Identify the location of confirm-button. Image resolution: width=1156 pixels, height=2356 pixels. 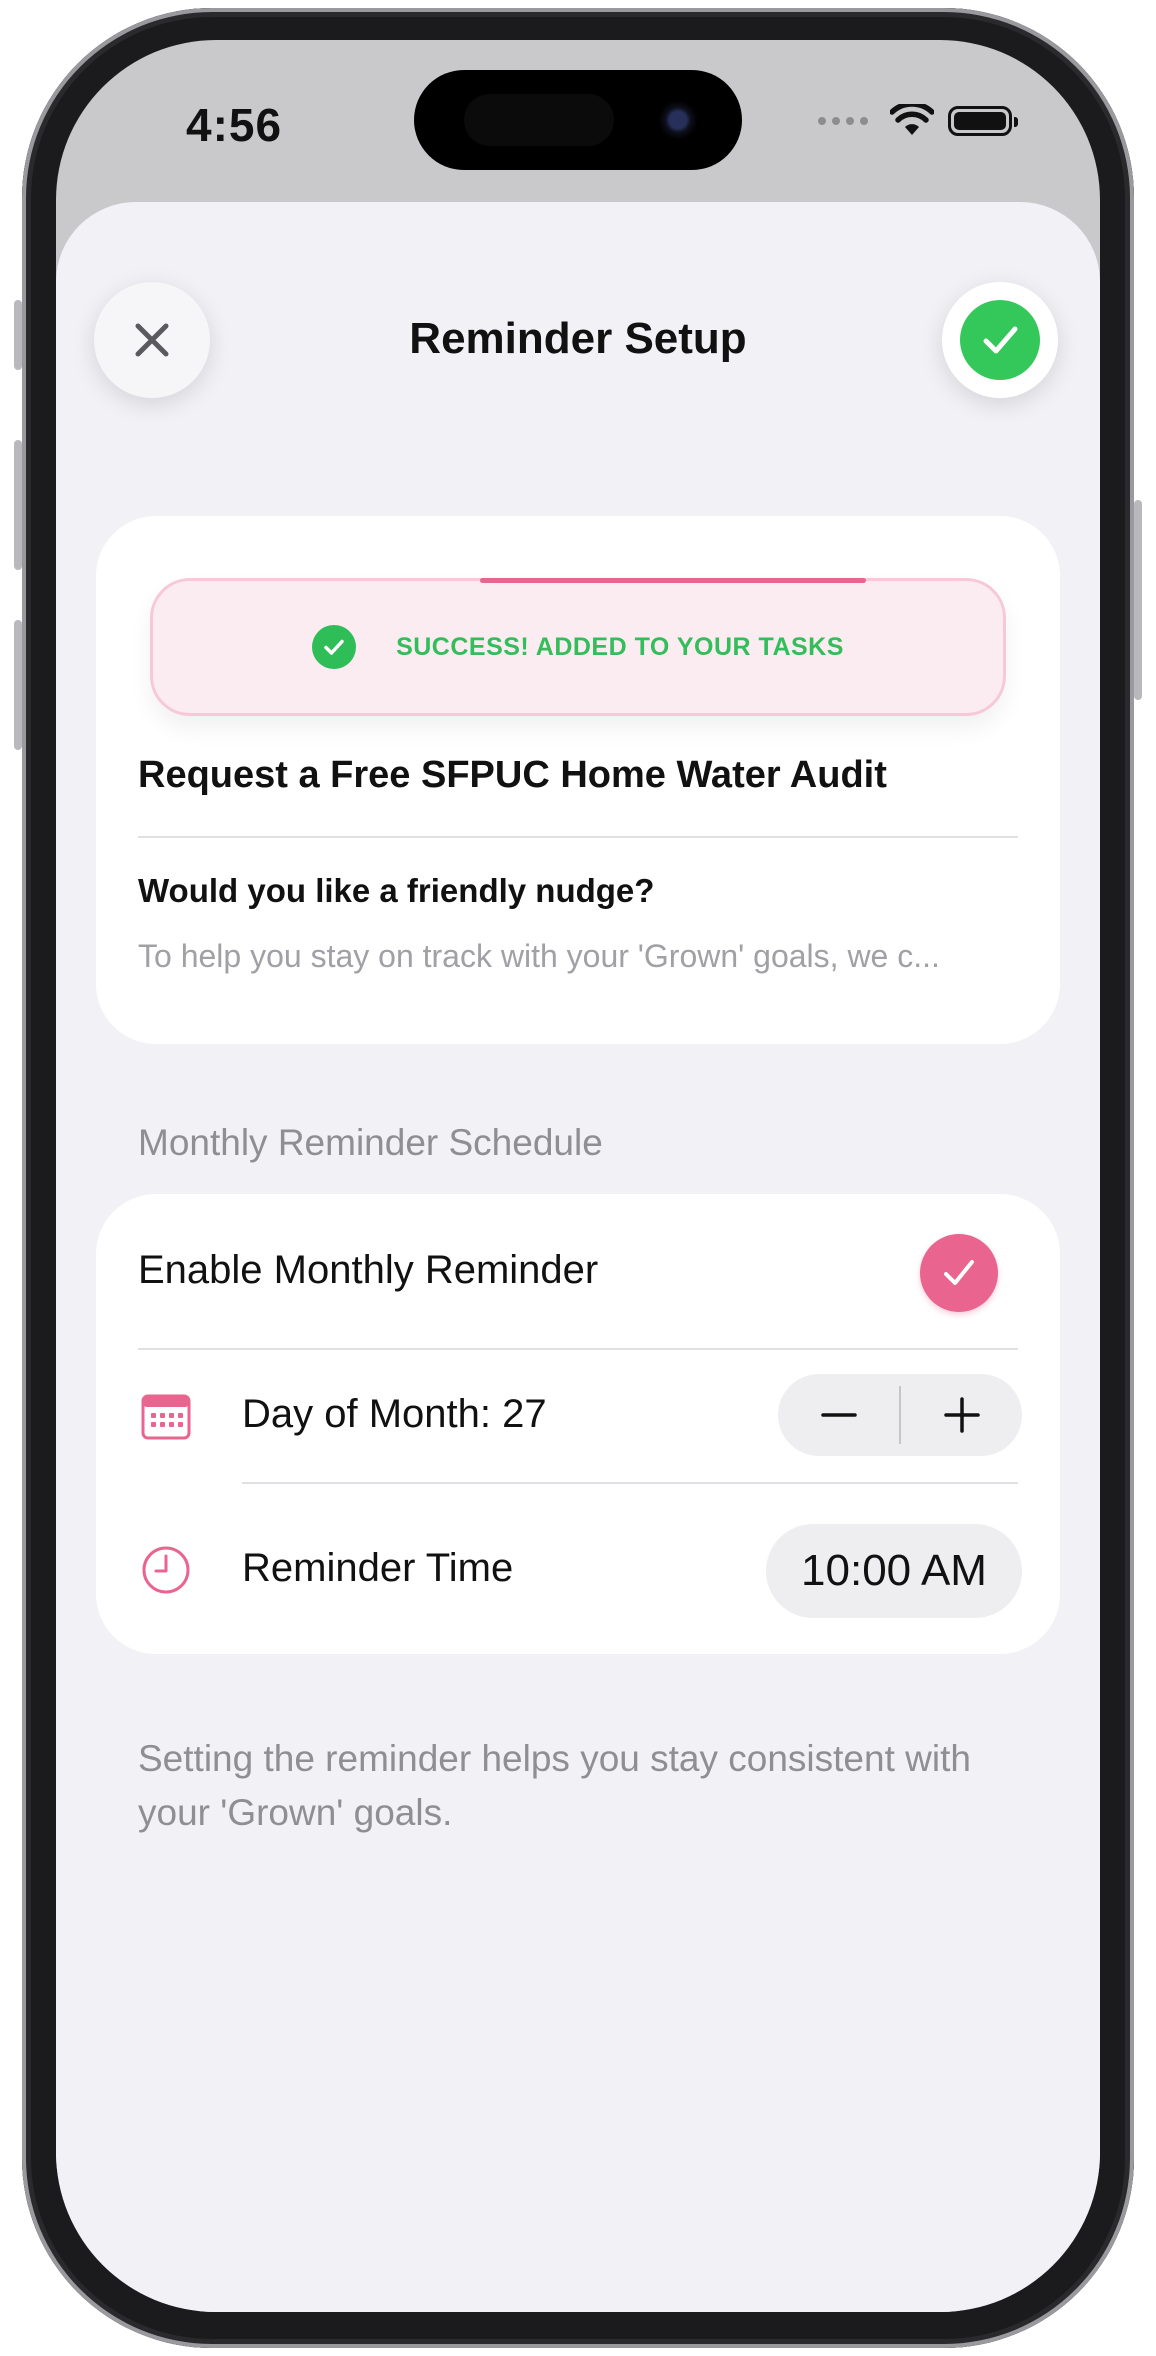
(1000, 340).